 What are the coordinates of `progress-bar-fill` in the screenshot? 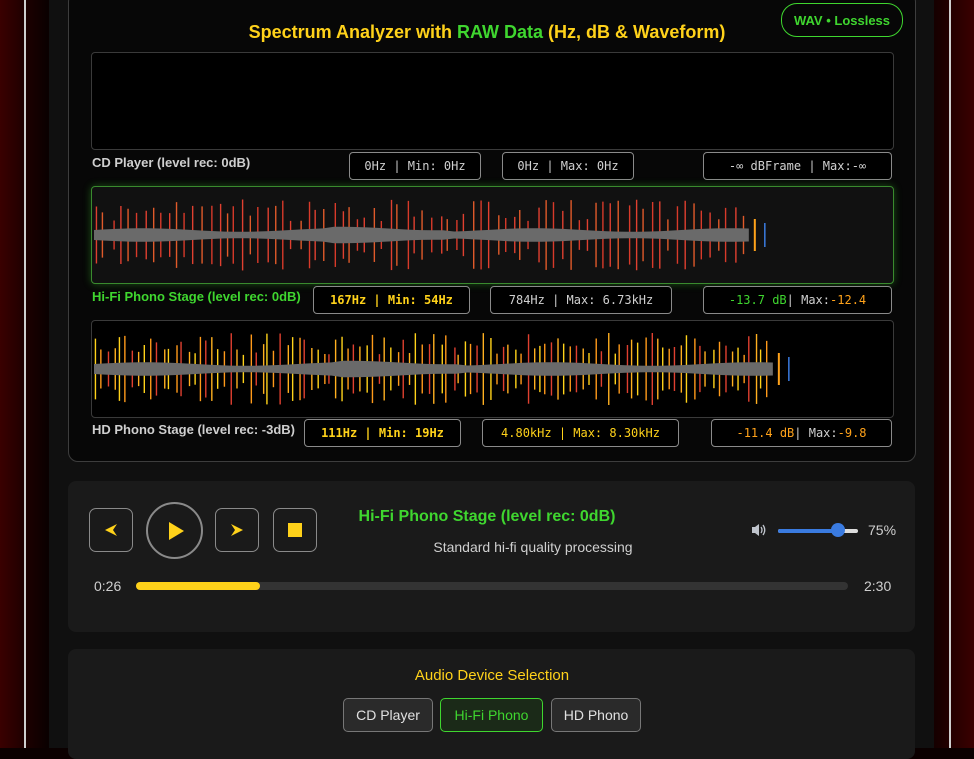 It's located at (198, 586).